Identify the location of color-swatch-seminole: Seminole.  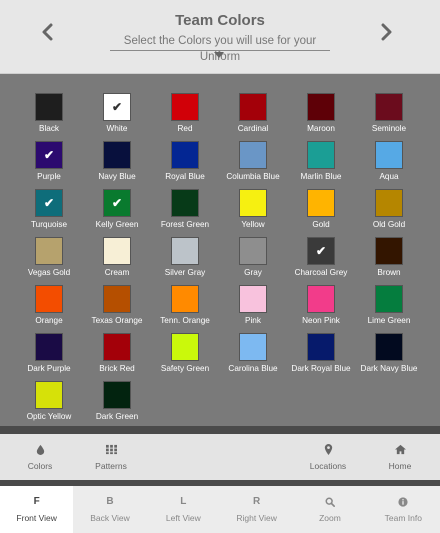
(389, 117).